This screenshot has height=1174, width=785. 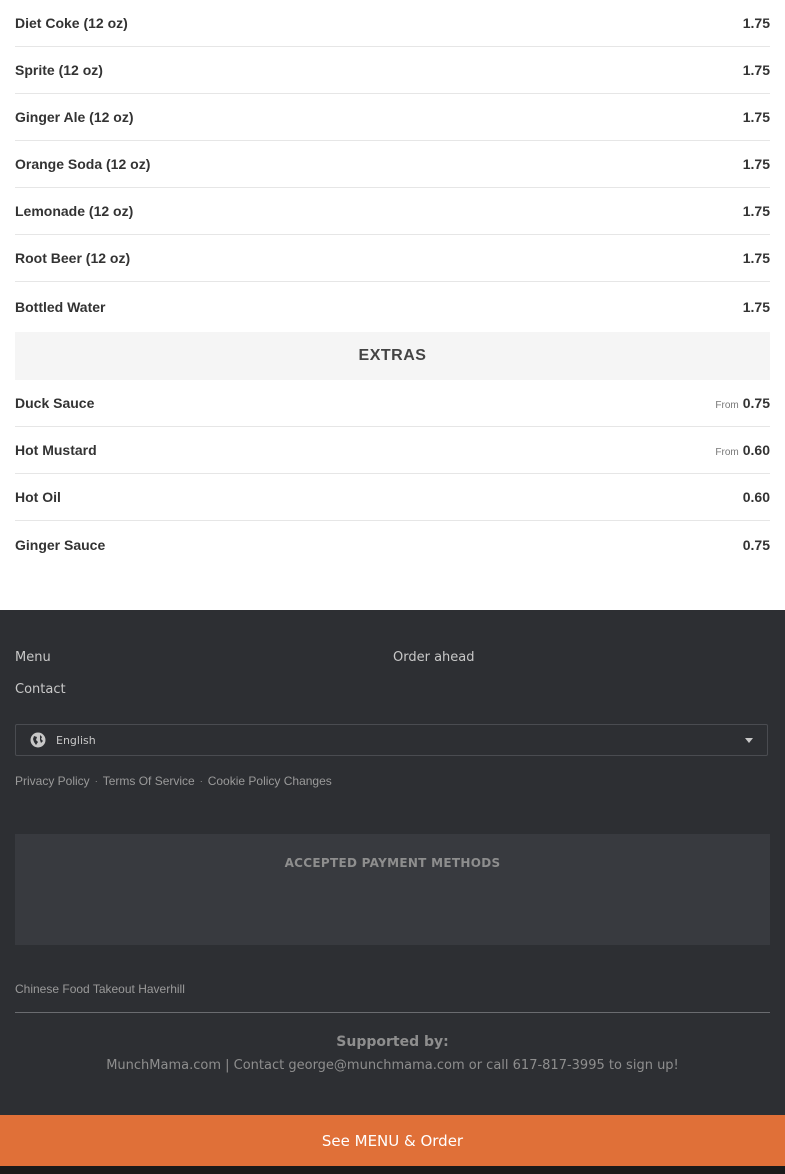 I want to click on price-value: 0.60, so click(x=756, y=450).